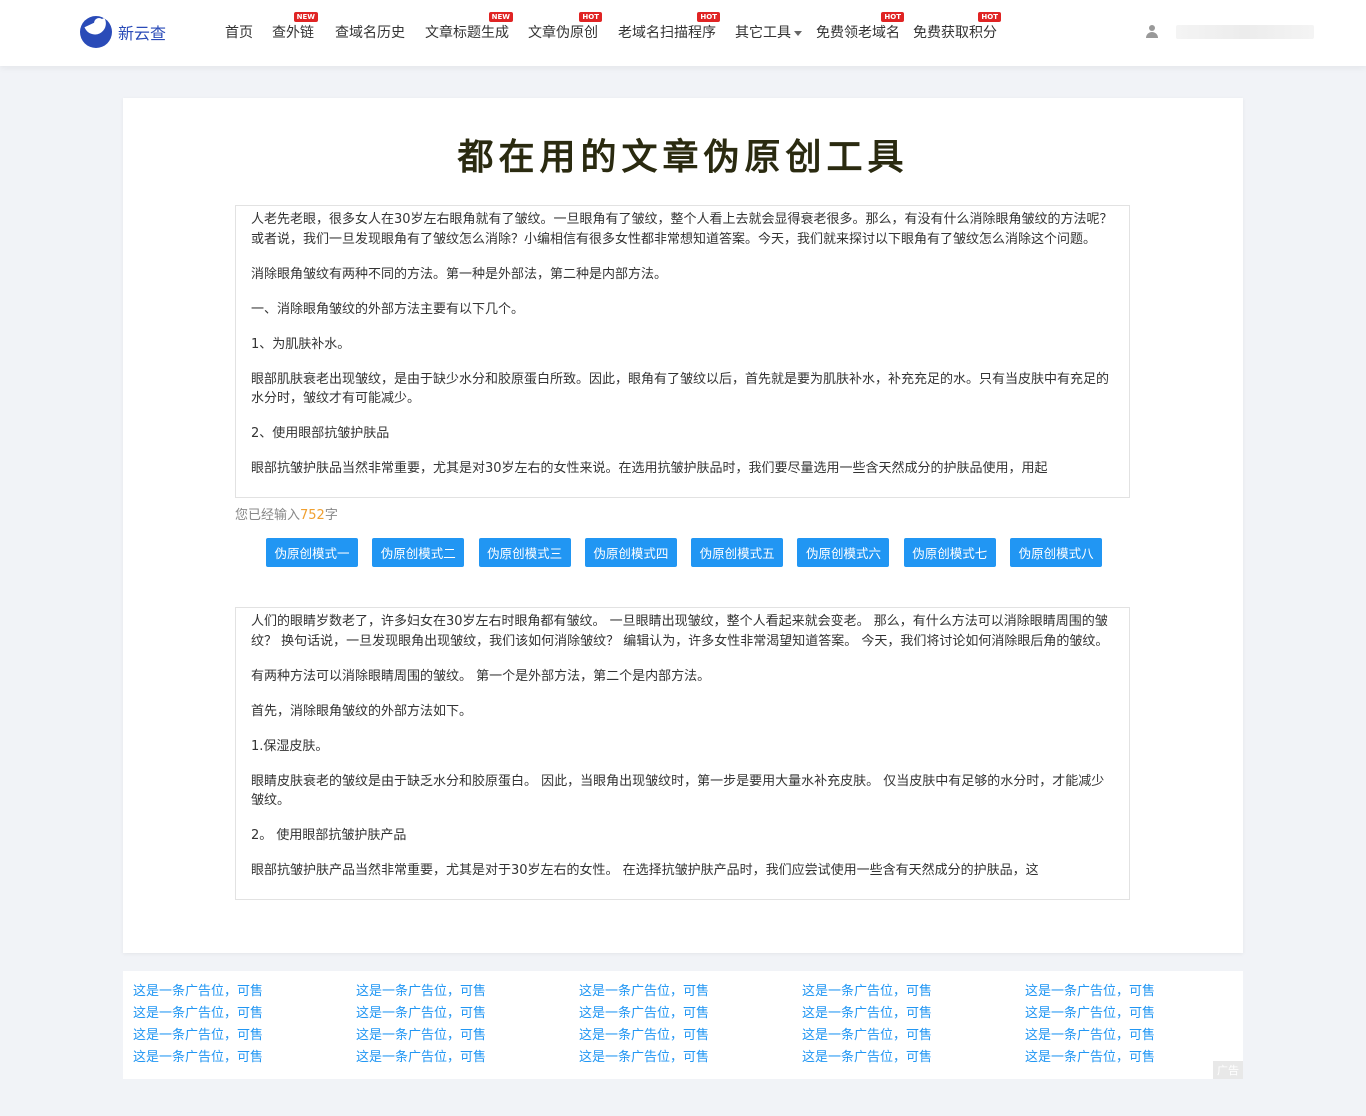 The image size is (1366, 1116). Describe the element at coordinates (320, 433) in the screenshot. I see `text-paragraph: 2、使用眼部抗皱护肤品` at that location.